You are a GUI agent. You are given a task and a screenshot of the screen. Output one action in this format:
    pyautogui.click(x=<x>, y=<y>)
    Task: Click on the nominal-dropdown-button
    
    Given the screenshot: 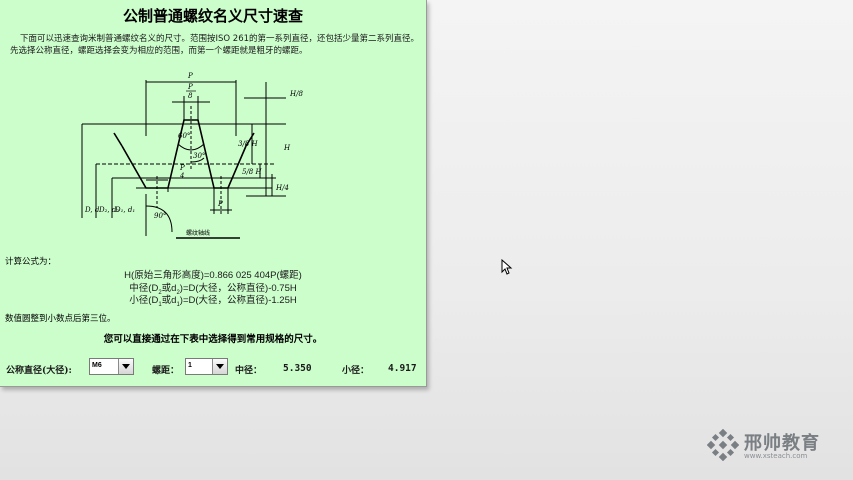 What is the action you would take?
    pyautogui.click(x=125, y=366)
    